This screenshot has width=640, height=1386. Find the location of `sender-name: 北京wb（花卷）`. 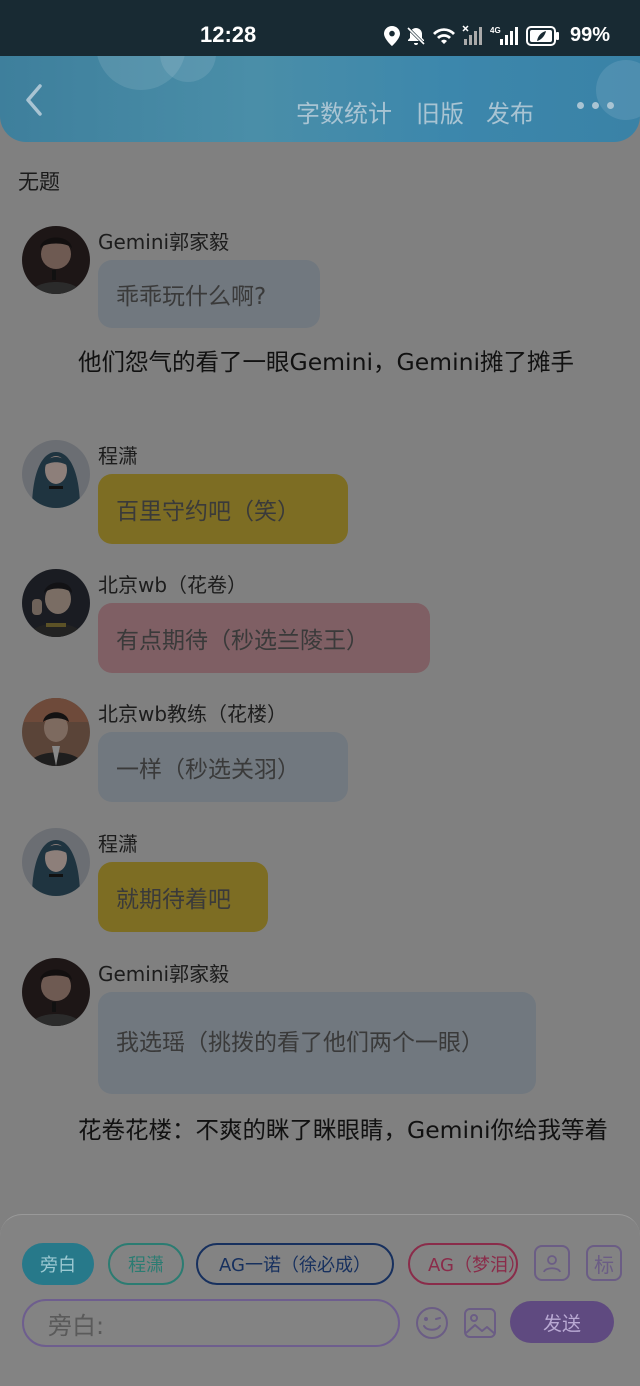

sender-name: 北京wb（花卷） is located at coordinates (173, 585).